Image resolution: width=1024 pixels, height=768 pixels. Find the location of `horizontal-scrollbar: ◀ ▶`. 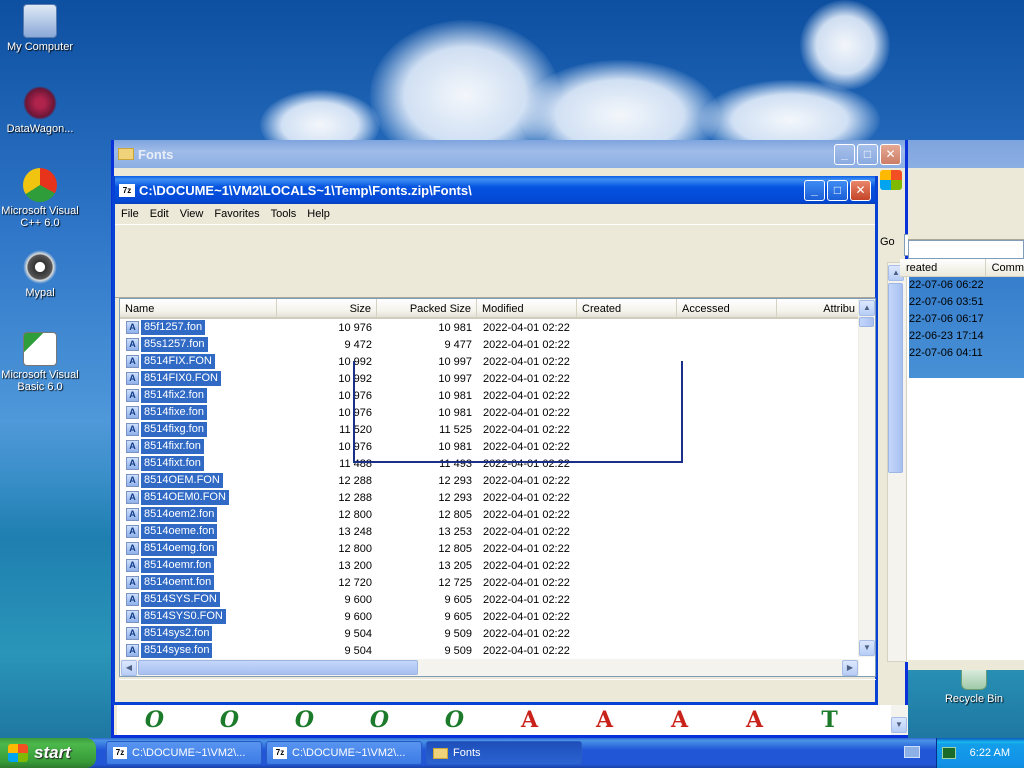

horizontal-scrollbar: ◀ ▶ is located at coordinates (489, 667).